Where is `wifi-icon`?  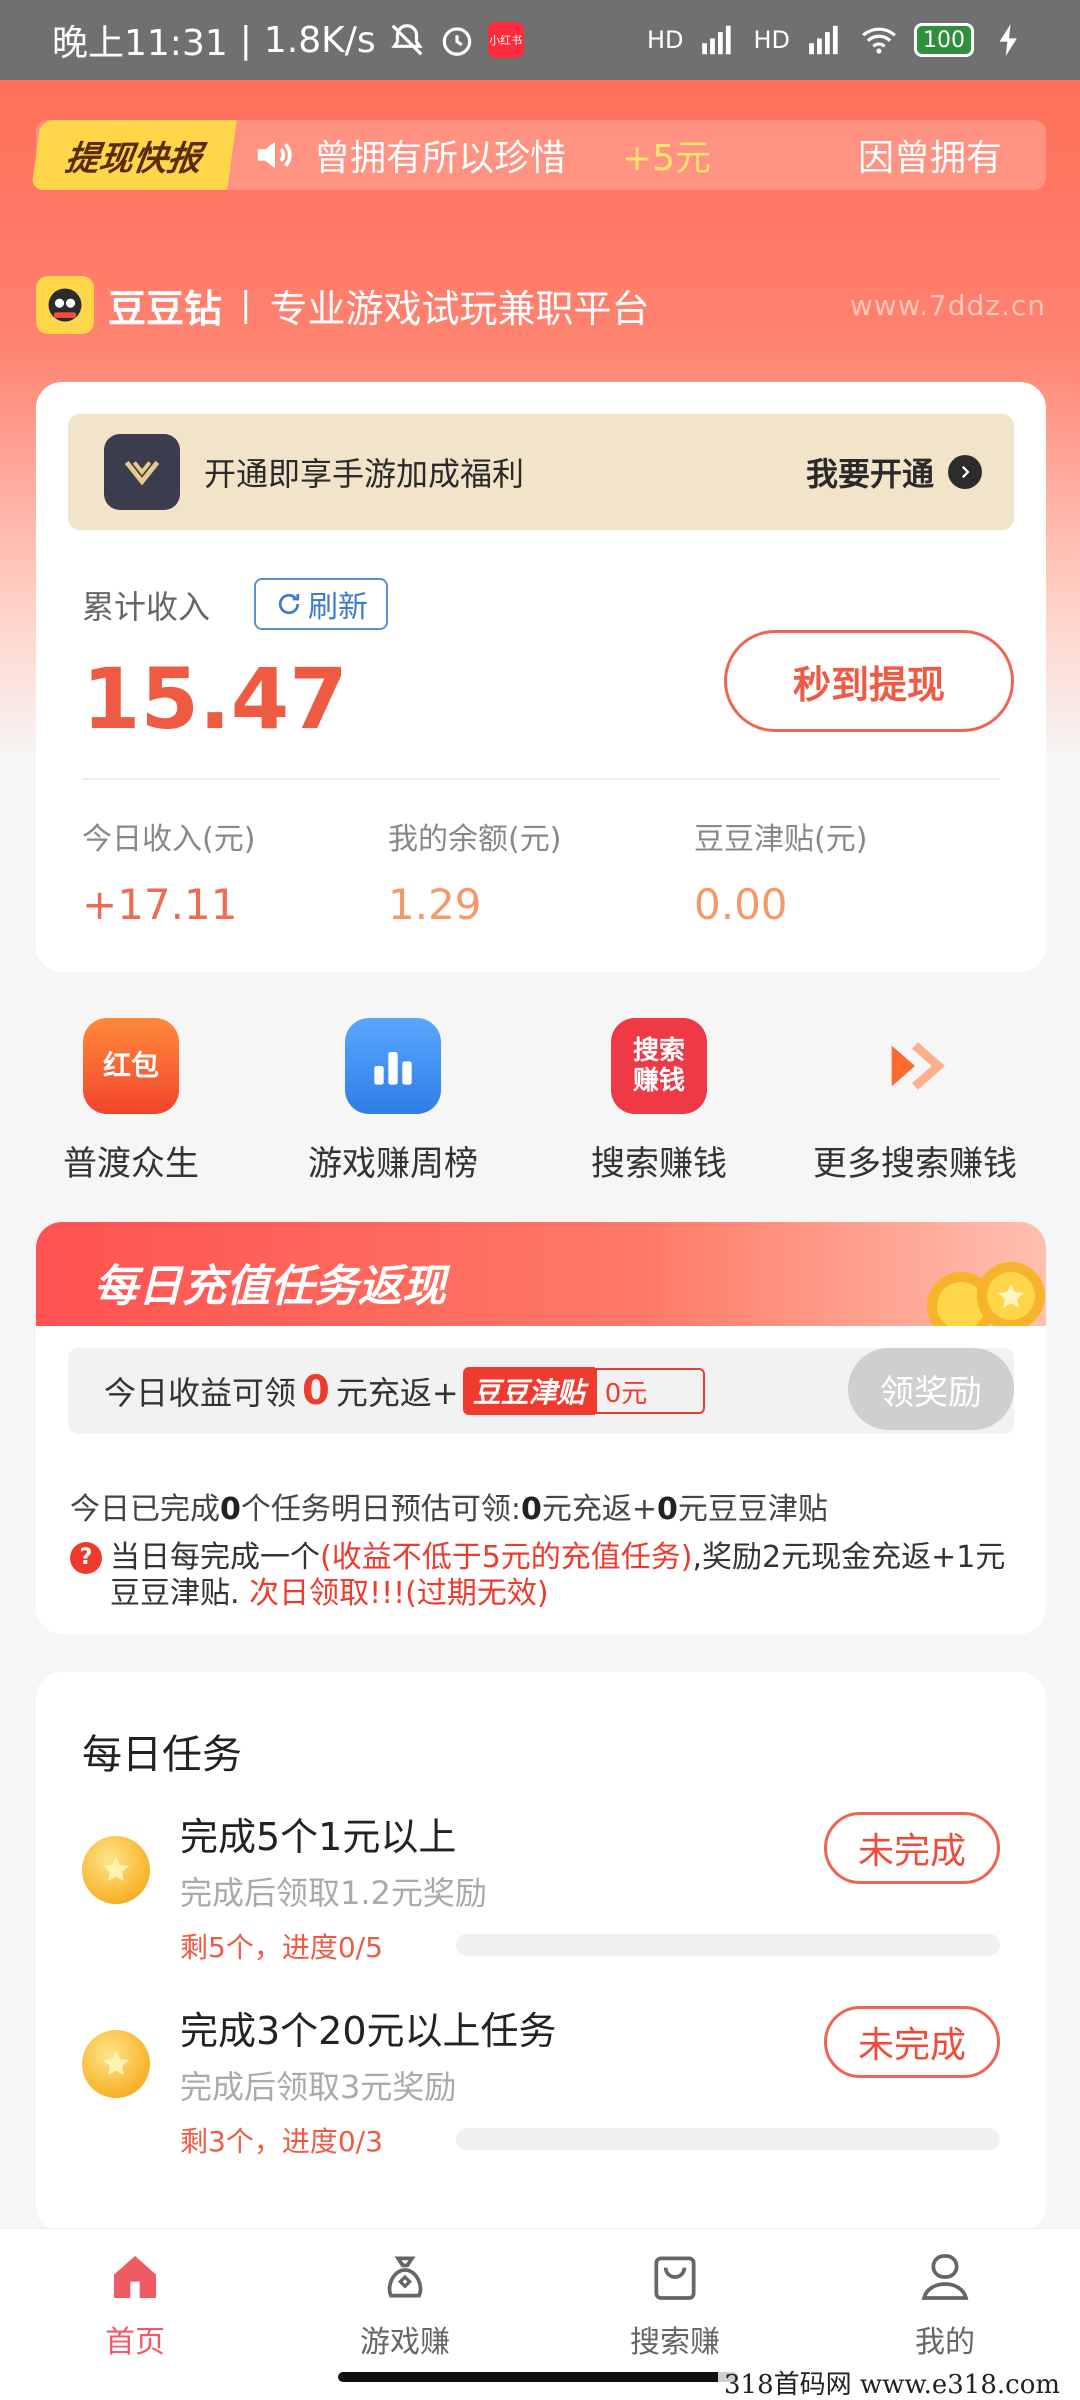 wifi-icon is located at coordinates (879, 40).